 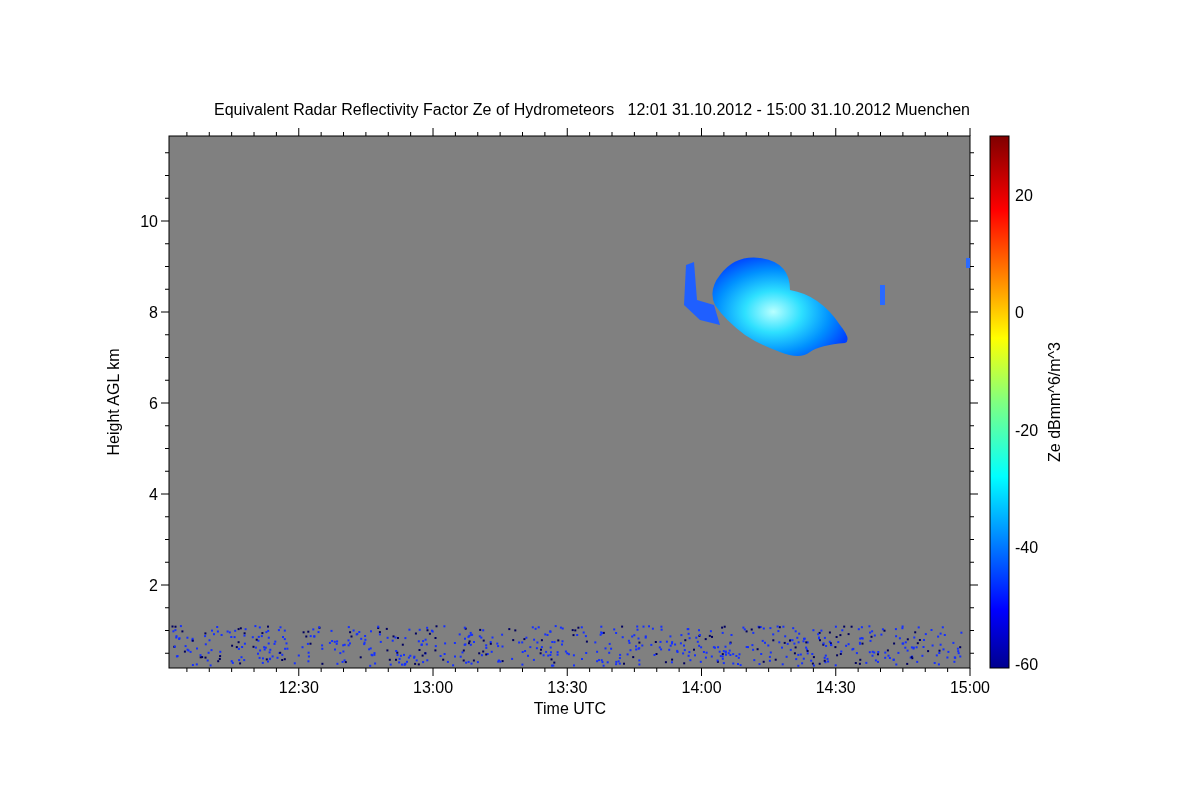 I want to click on chart-title: Equivalent Radar Reflectivity Factor Ze of Hydrometeors 12:01 31.10.2012 - 15:00 31.10.2012 Muenchen, so click(x=592, y=109).